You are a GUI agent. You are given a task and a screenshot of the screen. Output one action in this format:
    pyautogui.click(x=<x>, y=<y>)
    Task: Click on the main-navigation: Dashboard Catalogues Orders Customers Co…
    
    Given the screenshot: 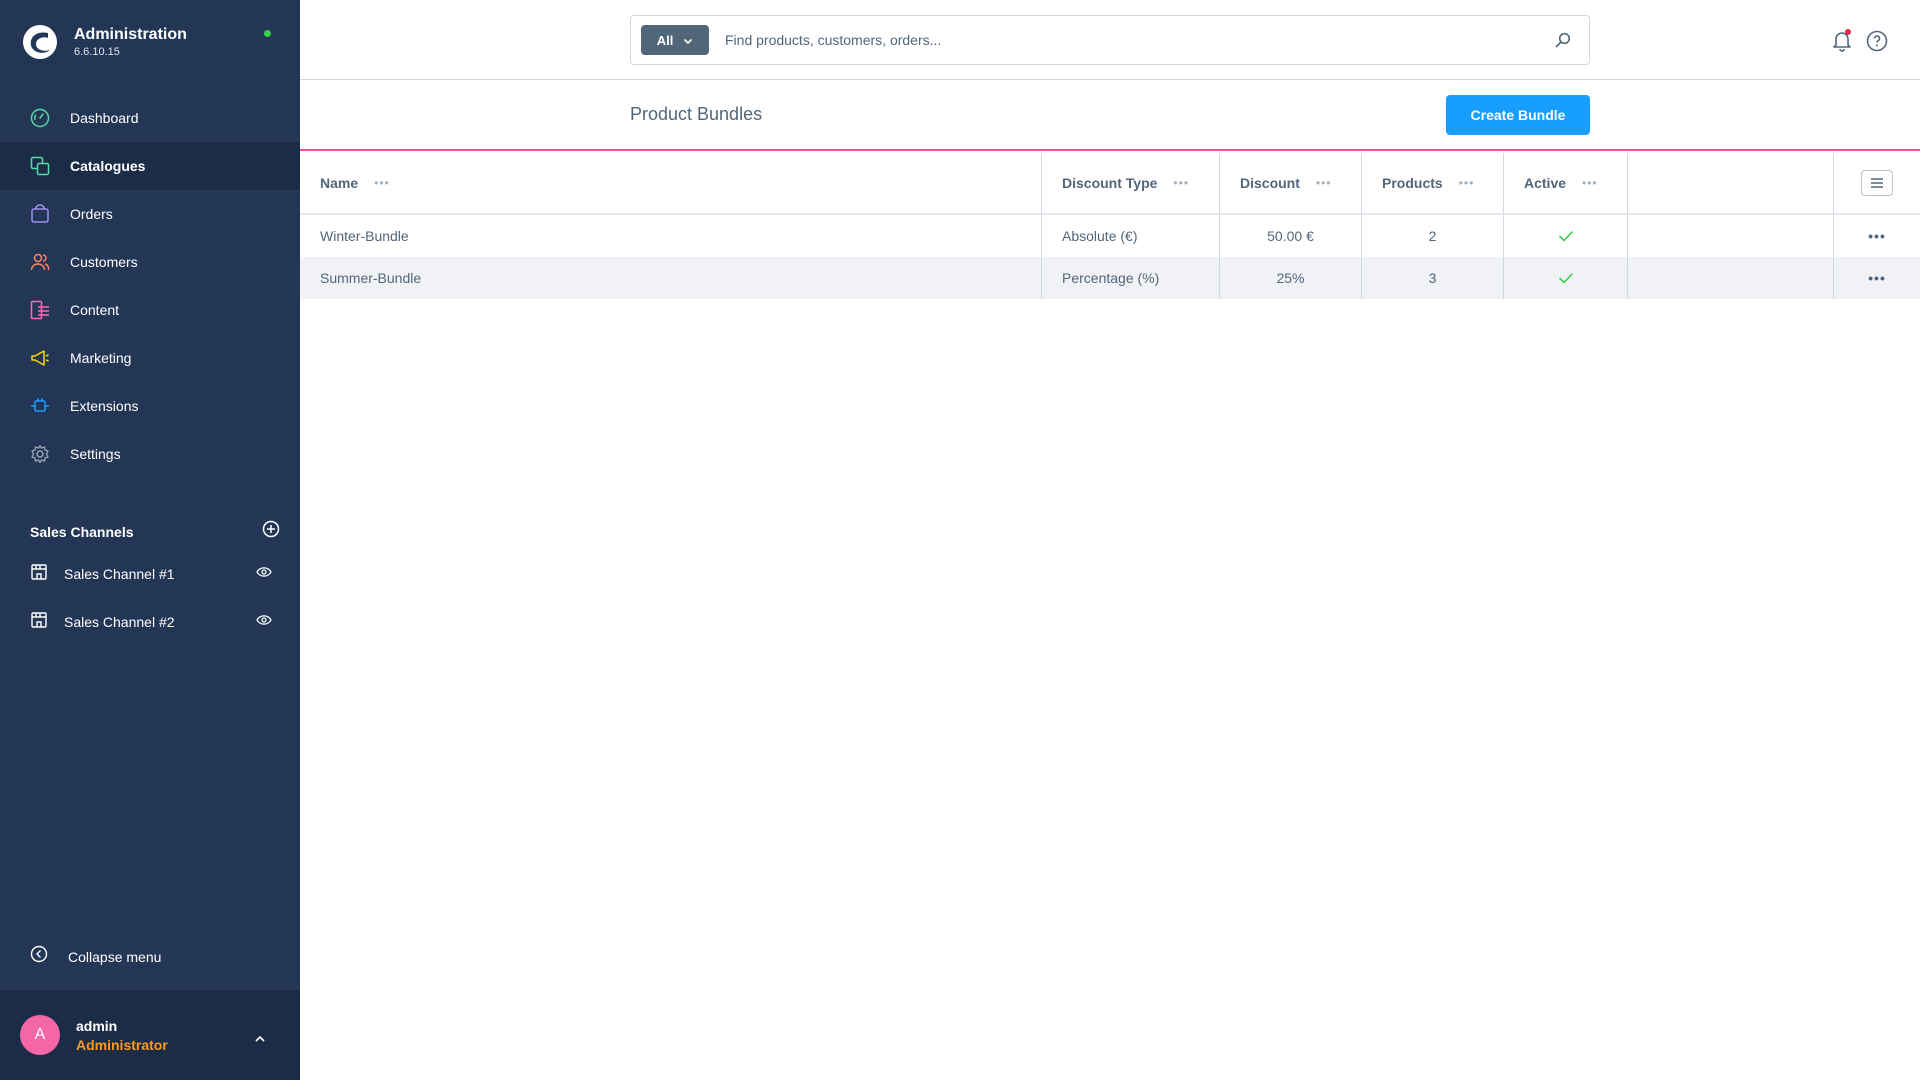 What is the action you would take?
    pyautogui.click(x=150, y=286)
    